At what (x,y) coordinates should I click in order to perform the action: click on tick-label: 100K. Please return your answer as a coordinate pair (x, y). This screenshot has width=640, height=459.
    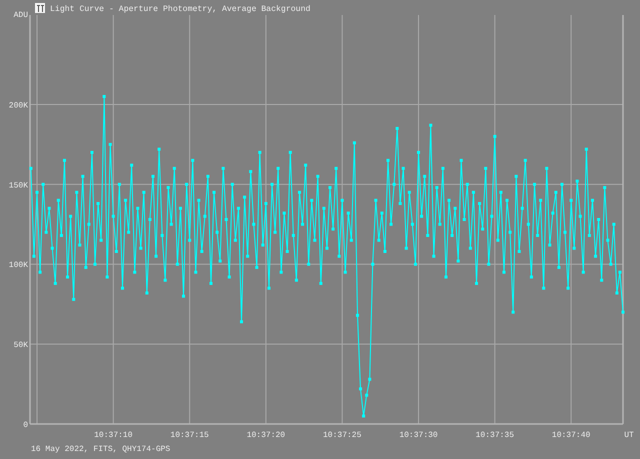
    Looking at the image, I should click on (18, 265).